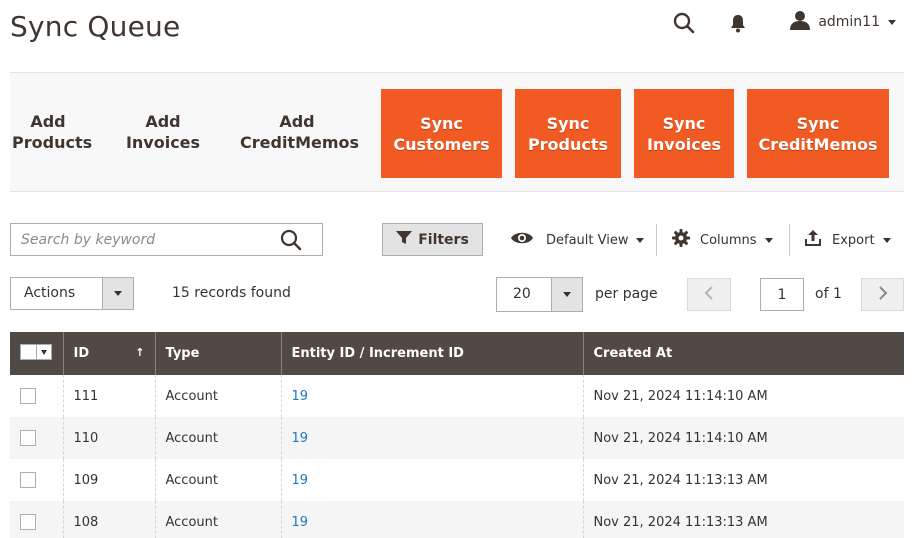 Image resolution: width=916 pixels, height=538 pixels. What do you see at coordinates (108, 519) in the screenshot?
I see `cell-id: 108` at bounding box center [108, 519].